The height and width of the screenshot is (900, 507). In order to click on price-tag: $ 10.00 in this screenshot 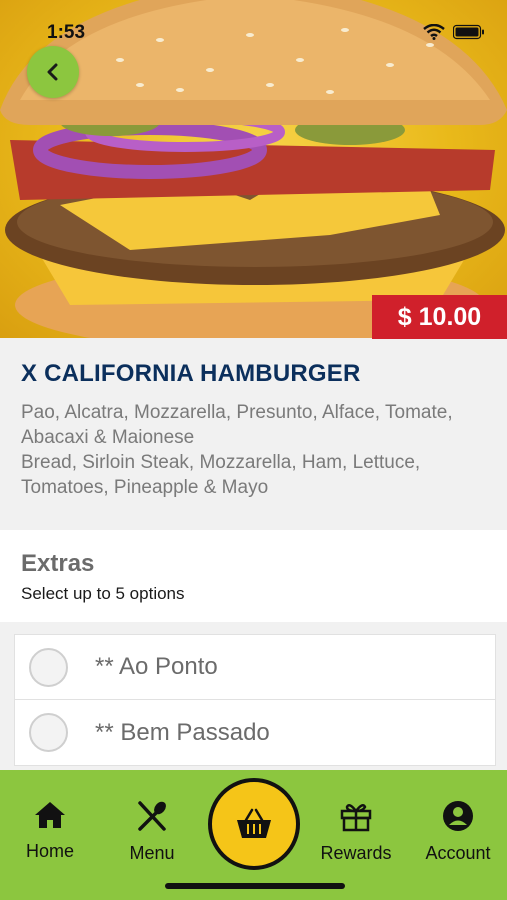, I will do `click(439, 317)`.